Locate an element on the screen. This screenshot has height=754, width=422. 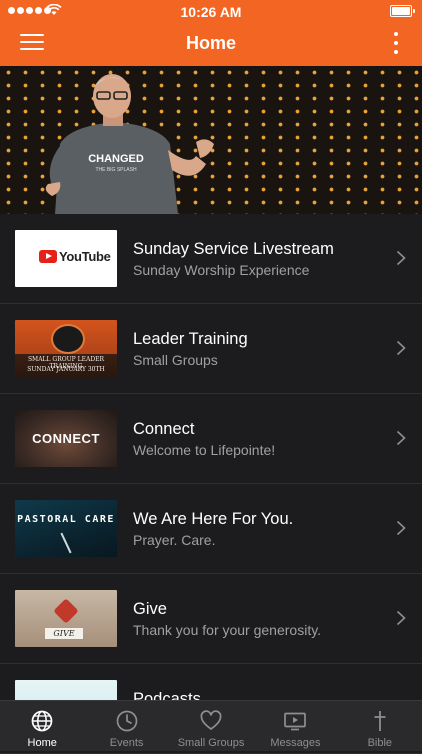
thumbnail-text: CONNECT is located at coordinates (66, 438).